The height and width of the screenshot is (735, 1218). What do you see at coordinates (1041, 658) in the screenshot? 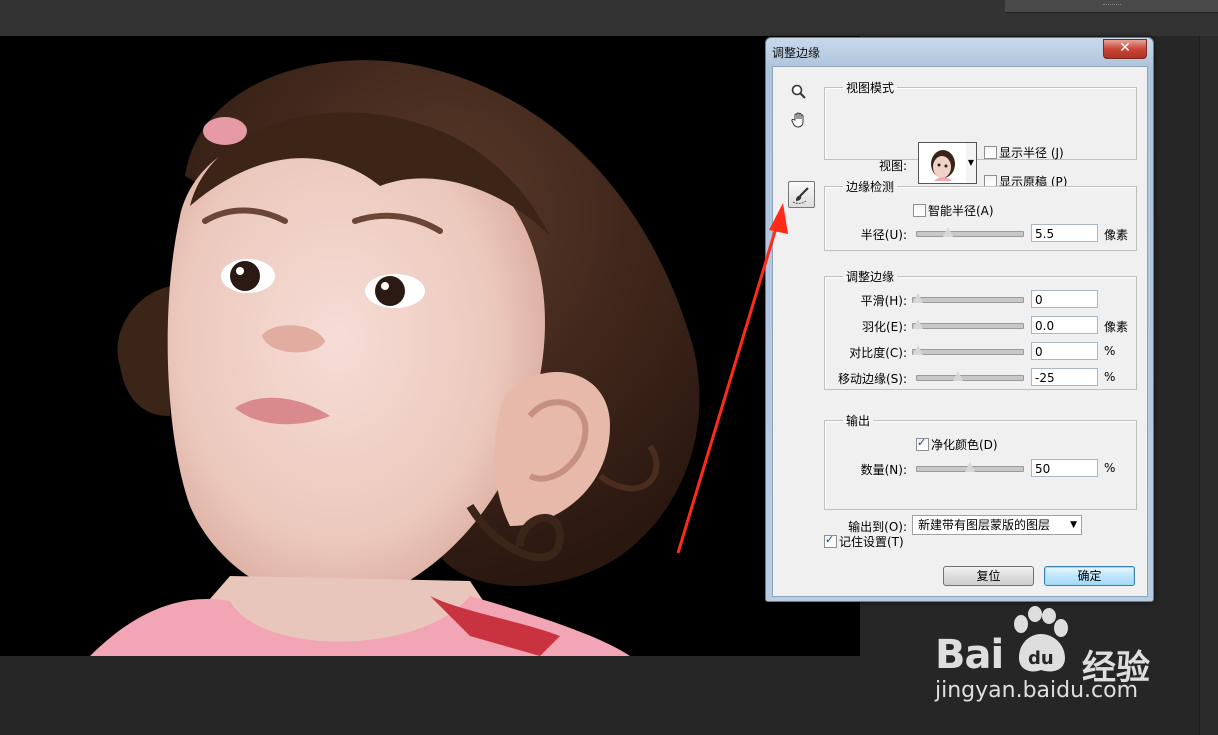
I see `watermark-du: du` at bounding box center [1041, 658].